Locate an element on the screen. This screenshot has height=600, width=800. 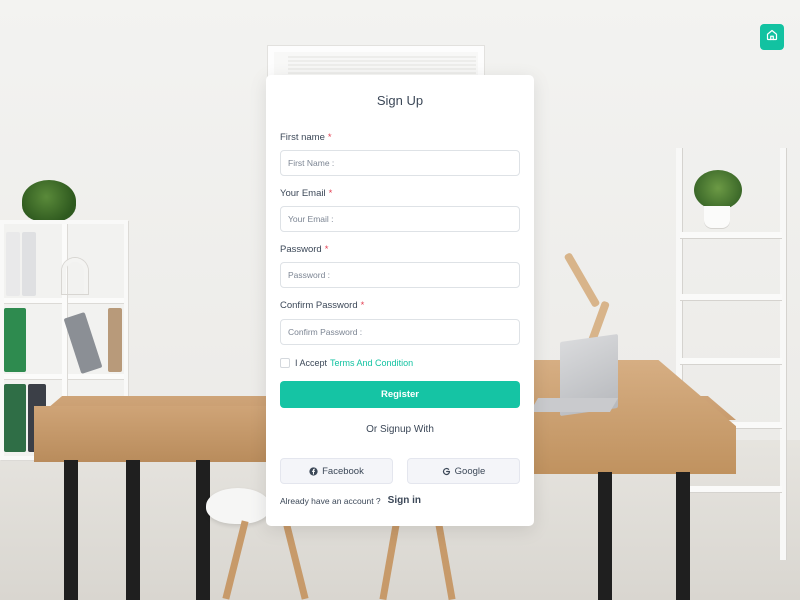
password-label-text: Password is located at coordinates (301, 249).